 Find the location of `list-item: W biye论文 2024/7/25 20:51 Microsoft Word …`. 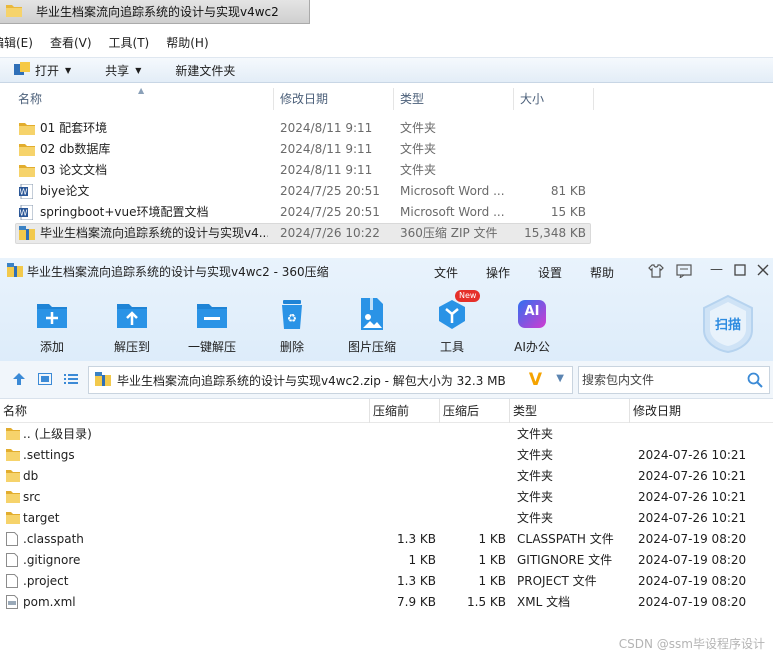

list-item: W biye论文 2024/7/25 20:51 Microsoft Word … is located at coordinates (386, 191).